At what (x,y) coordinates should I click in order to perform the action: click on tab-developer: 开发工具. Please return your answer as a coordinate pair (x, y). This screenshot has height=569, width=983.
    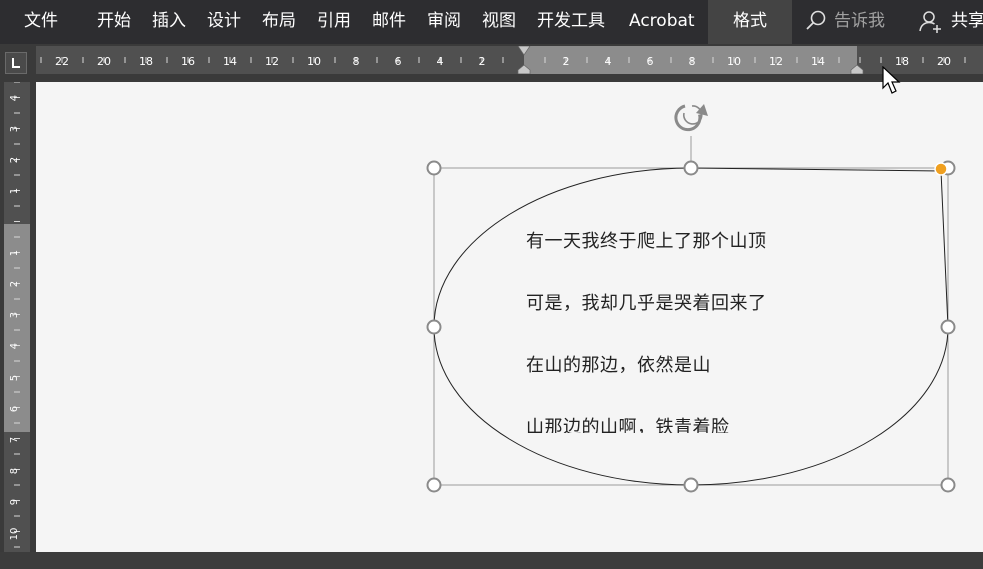
    Looking at the image, I should click on (571, 22).